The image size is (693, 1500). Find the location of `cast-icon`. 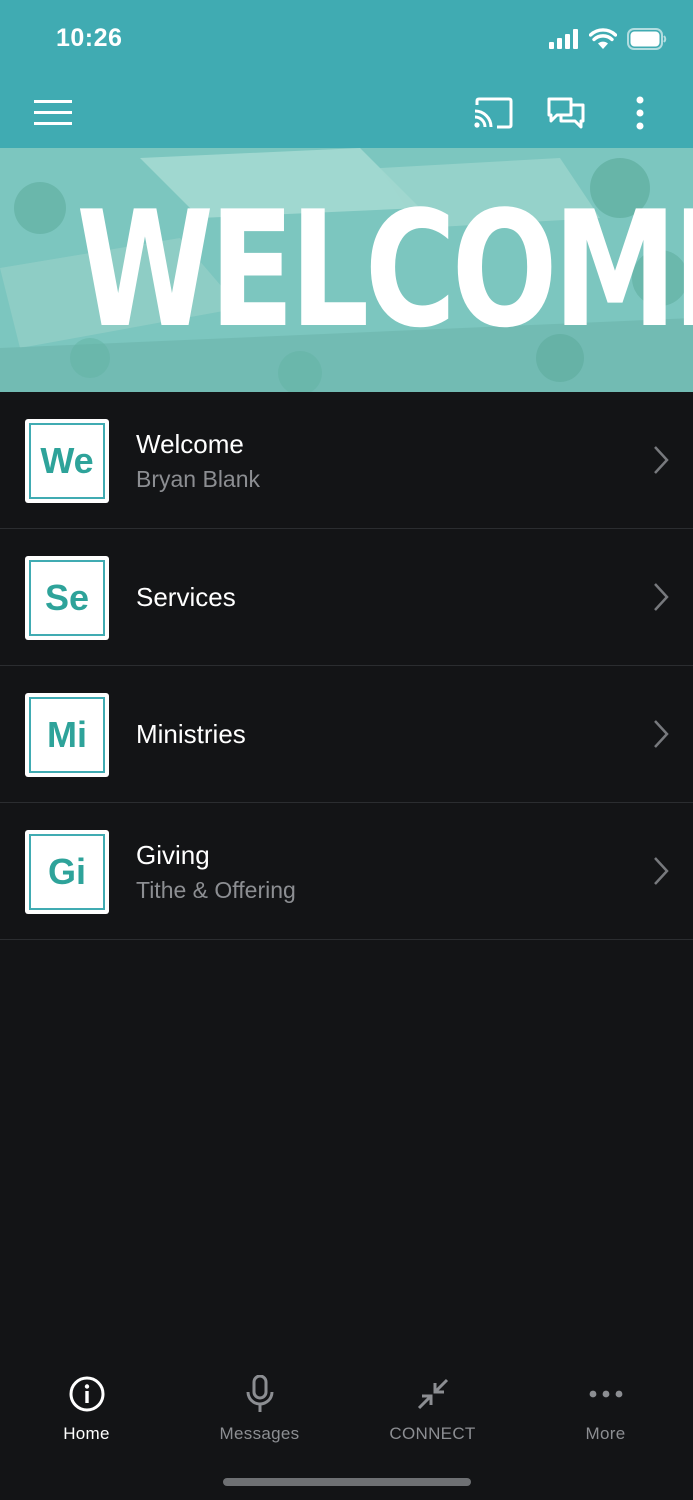

cast-icon is located at coordinates (493, 113).